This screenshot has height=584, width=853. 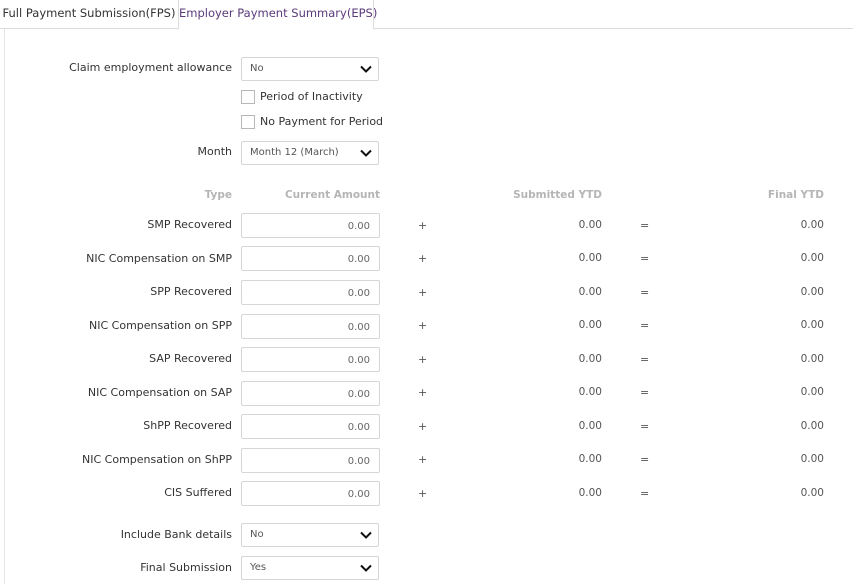 What do you see at coordinates (557, 195) in the screenshot?
I see `header-submitted-ytd: Submitted YTD` at bounding box center [557, 195].